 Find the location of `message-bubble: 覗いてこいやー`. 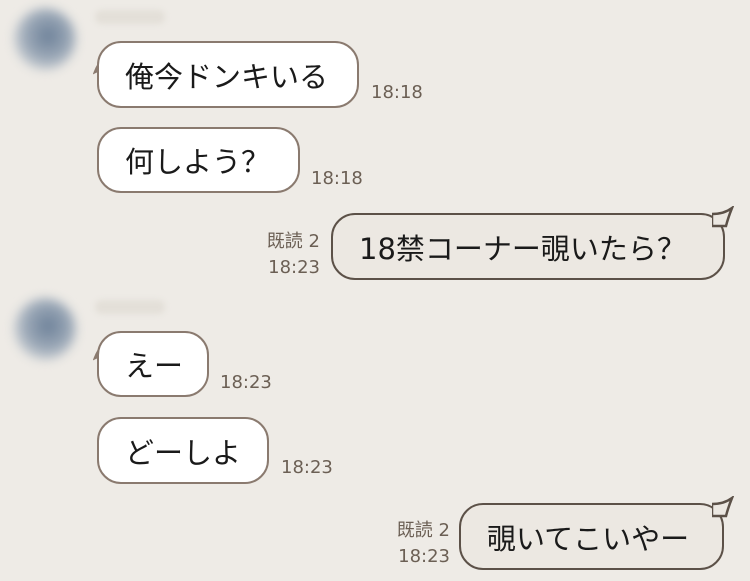

message-bubble: 覗いてこいやー is located at coordinates (591, 536).